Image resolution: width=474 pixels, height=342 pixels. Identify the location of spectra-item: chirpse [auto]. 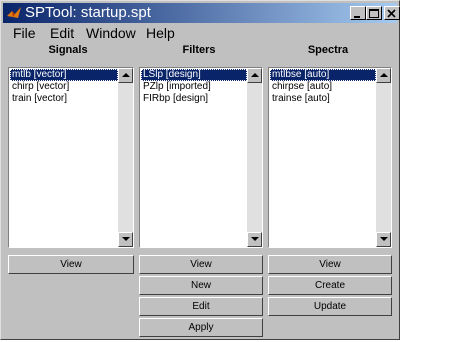
(323, 87).